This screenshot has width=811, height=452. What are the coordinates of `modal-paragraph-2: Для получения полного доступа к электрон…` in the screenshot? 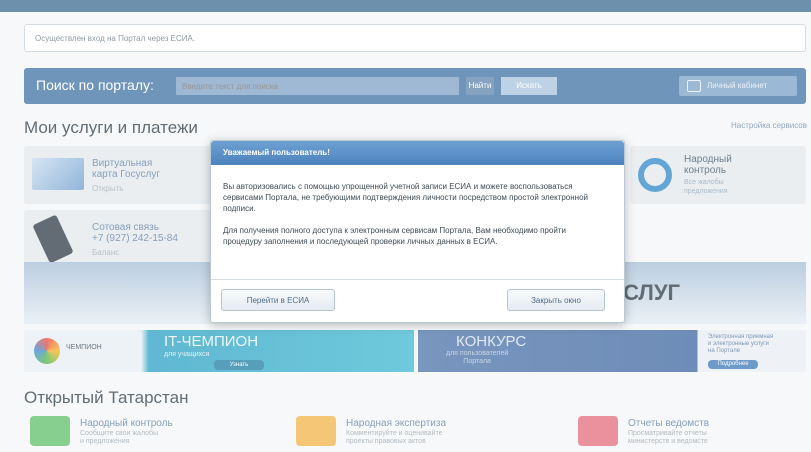 It's located at (394, 236).